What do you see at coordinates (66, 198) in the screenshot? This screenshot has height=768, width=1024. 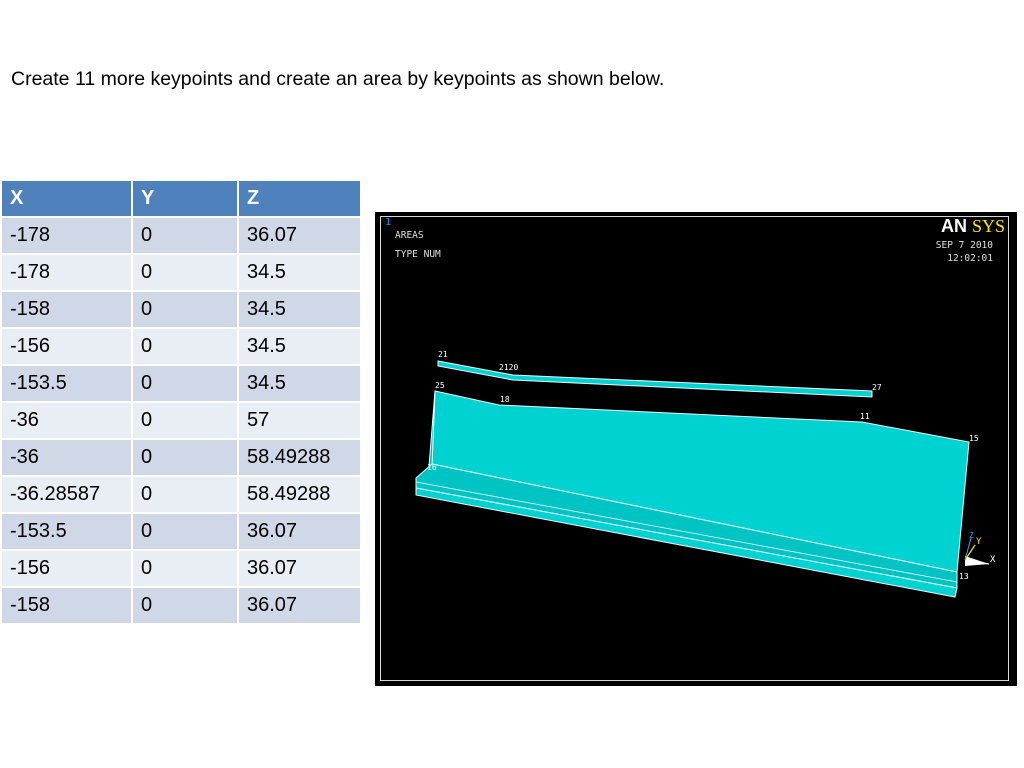 I see `col-header-x: X` at bounding box center [66, 198].